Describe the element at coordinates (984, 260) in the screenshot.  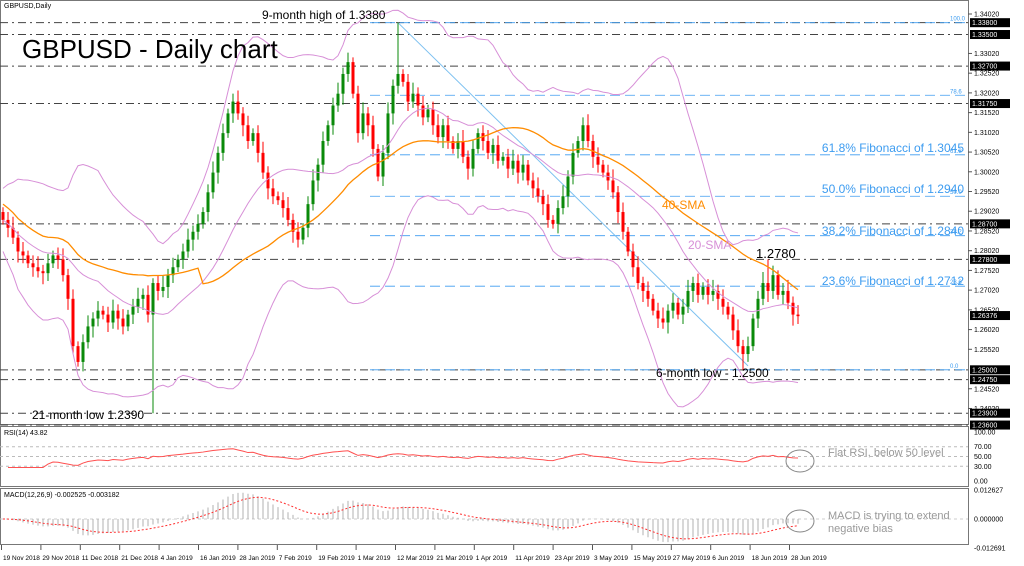
I see `price-level-label: 1.27800` at that location.